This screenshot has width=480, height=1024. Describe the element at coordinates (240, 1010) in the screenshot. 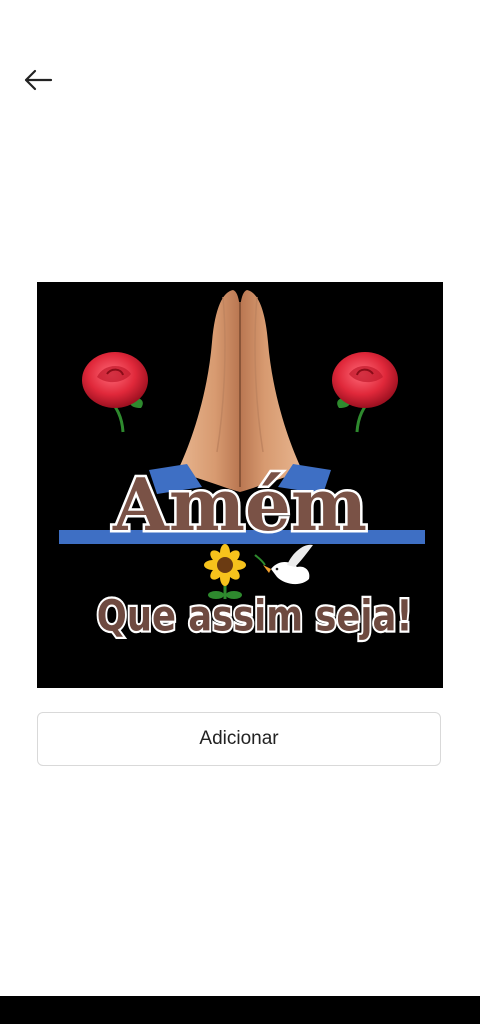

I see `system-navigation-bar` at that location.